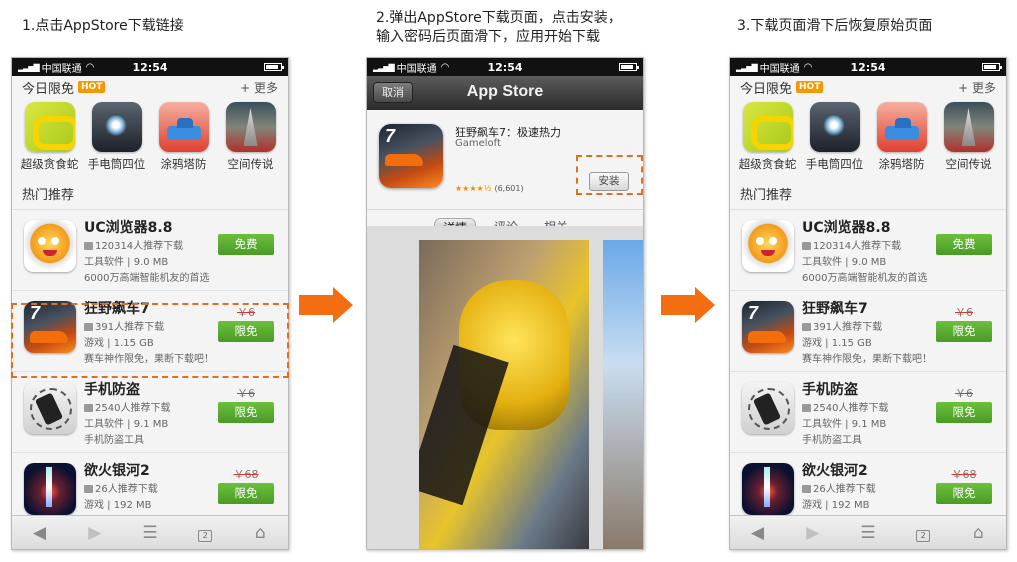  Describe the element at coordinates (609, 175) in the screenshot. I see `highlight-install-button` at that location.